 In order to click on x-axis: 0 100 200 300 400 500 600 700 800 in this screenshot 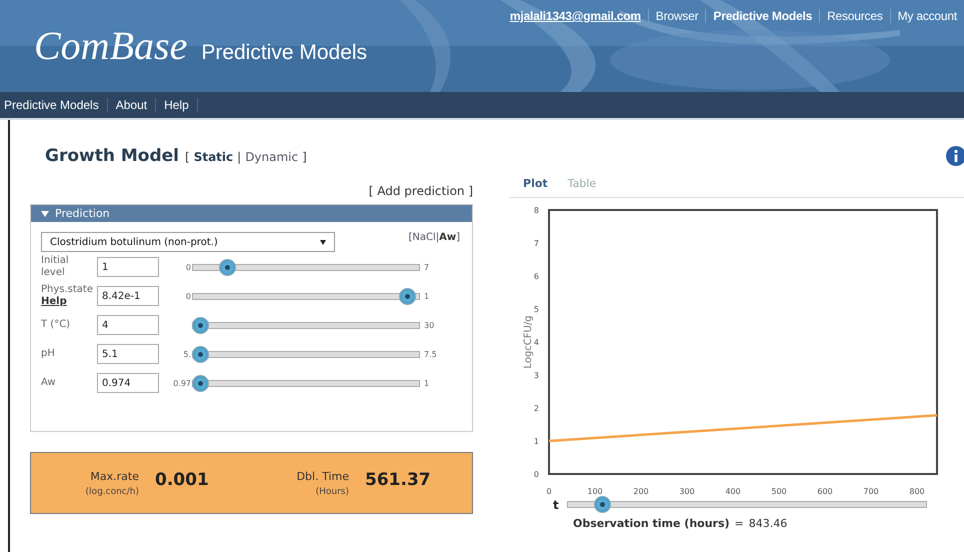, I will do `click(735, 491)`.